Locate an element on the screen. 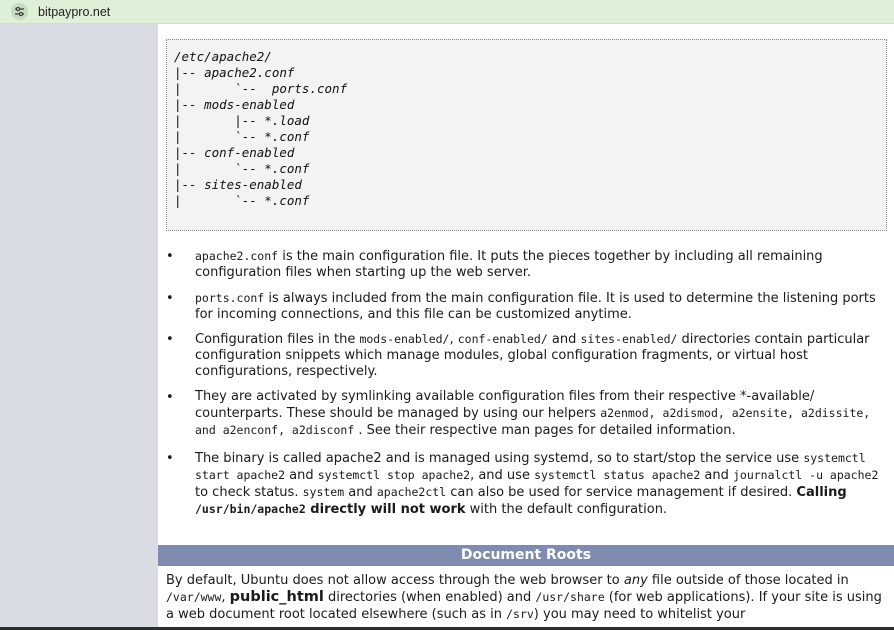 Image resolution: width=894 pixels, height=630 pixels. url-text: bitpaypro.net is located at coordinates (74, 12).